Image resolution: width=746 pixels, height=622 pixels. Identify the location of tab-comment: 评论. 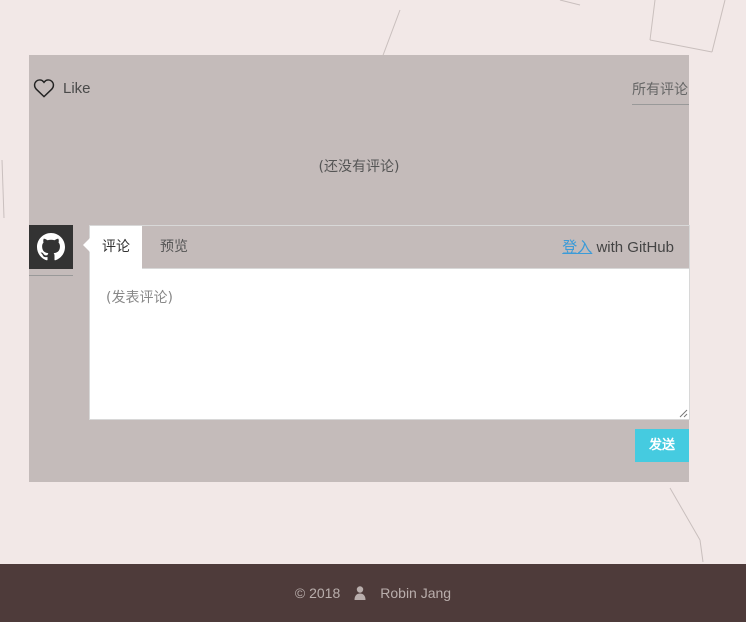
(116, 247).